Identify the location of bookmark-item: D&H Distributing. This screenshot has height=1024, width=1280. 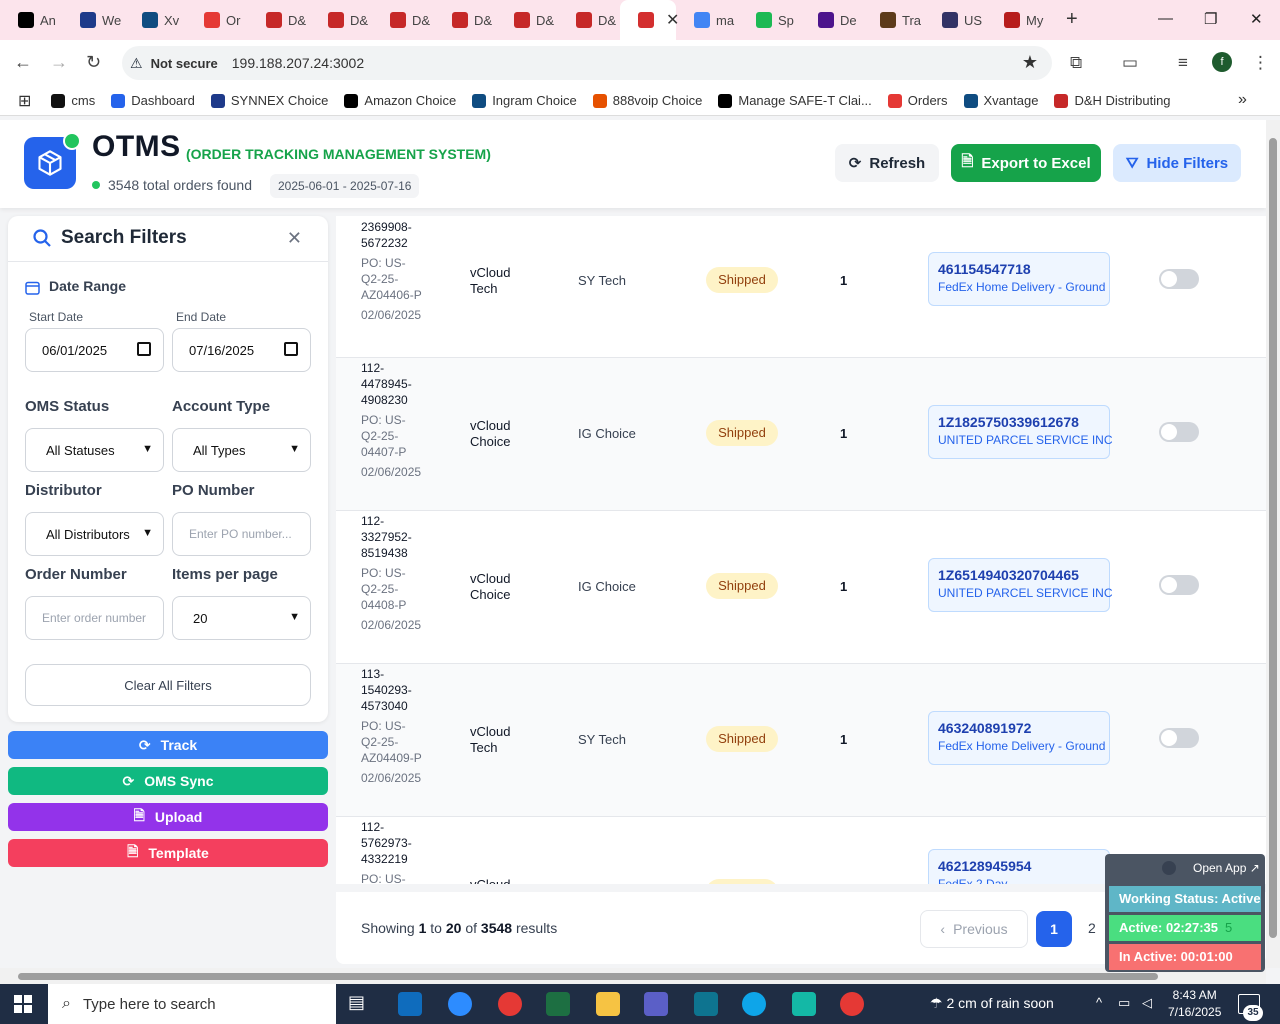
(1112, 100).